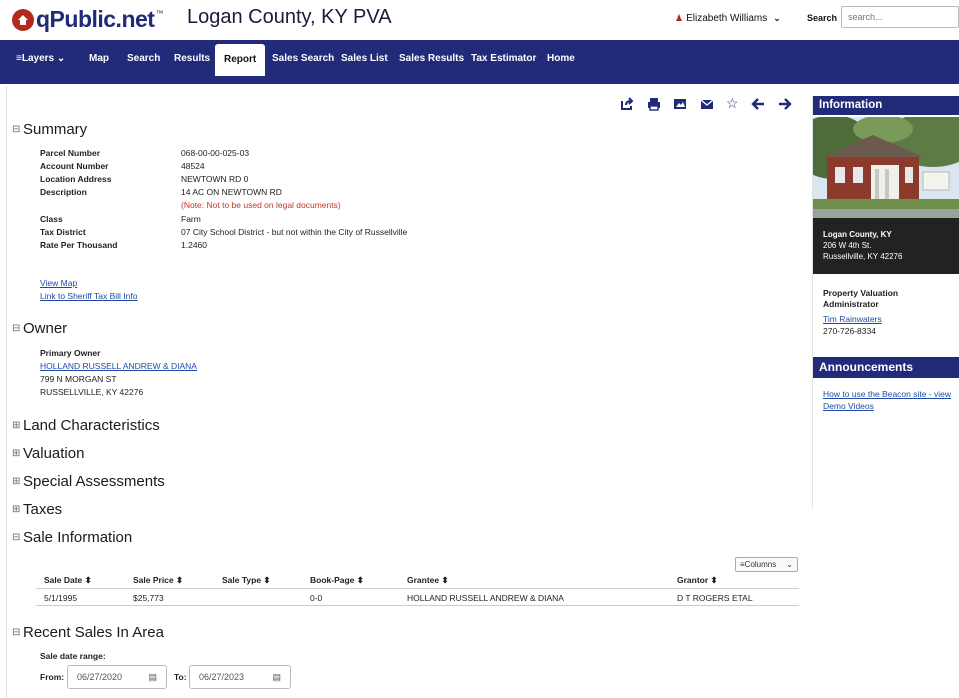 The width and height of the screenshot is (959, 698). What do you see at coordinates (70, 153) in the screenshot?
I see `summary-label: Parcel Number` at bounding box center [70, 153].